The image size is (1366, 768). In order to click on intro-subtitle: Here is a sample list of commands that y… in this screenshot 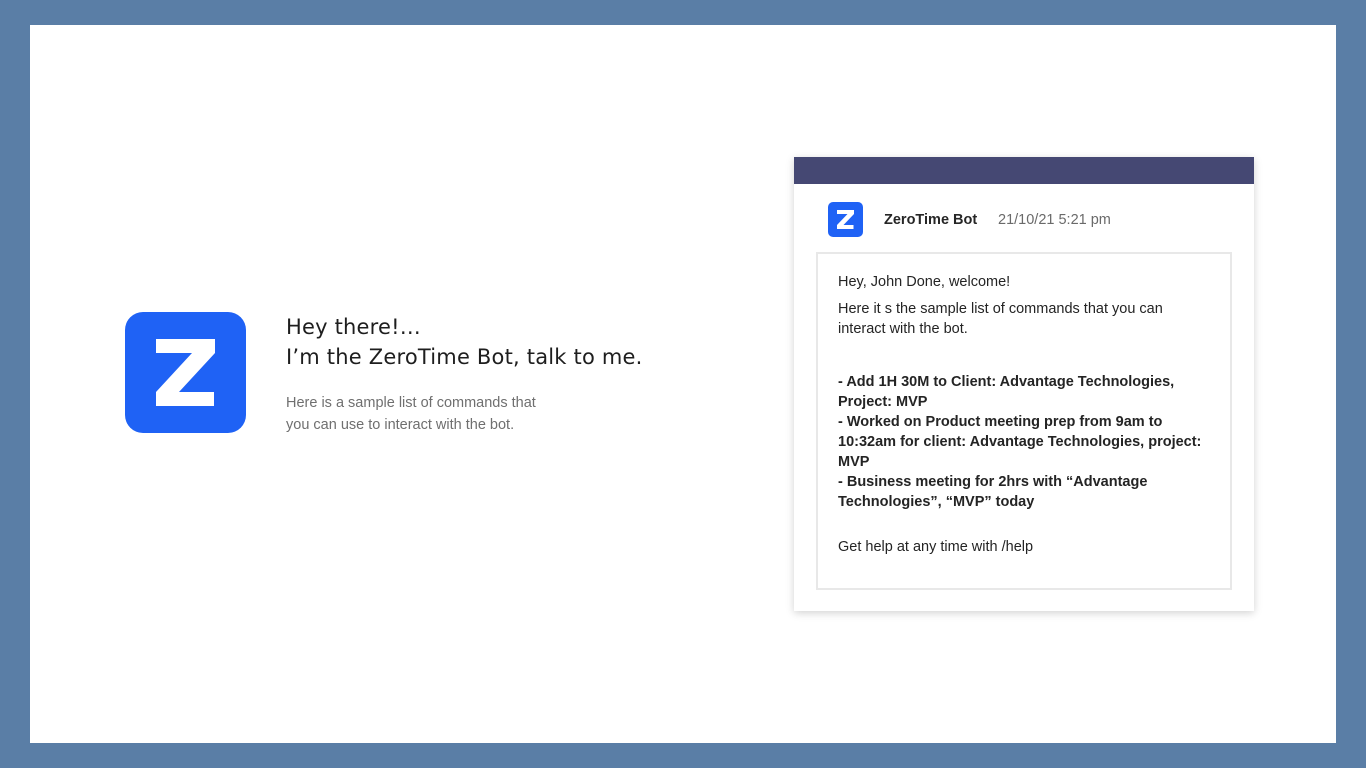, I will do `click(436, 414)`.